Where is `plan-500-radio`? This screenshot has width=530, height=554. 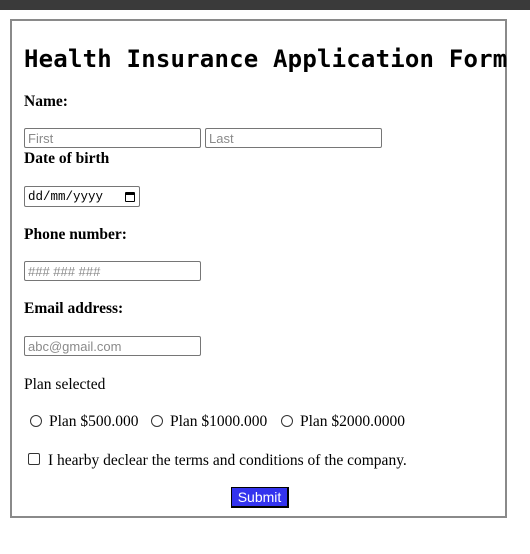 plan-500-radio is located at coordinates (36, 421).